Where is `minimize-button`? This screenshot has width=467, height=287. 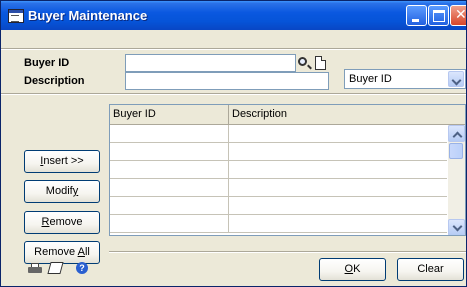 minimize-button is located at coordinates (416, 15).